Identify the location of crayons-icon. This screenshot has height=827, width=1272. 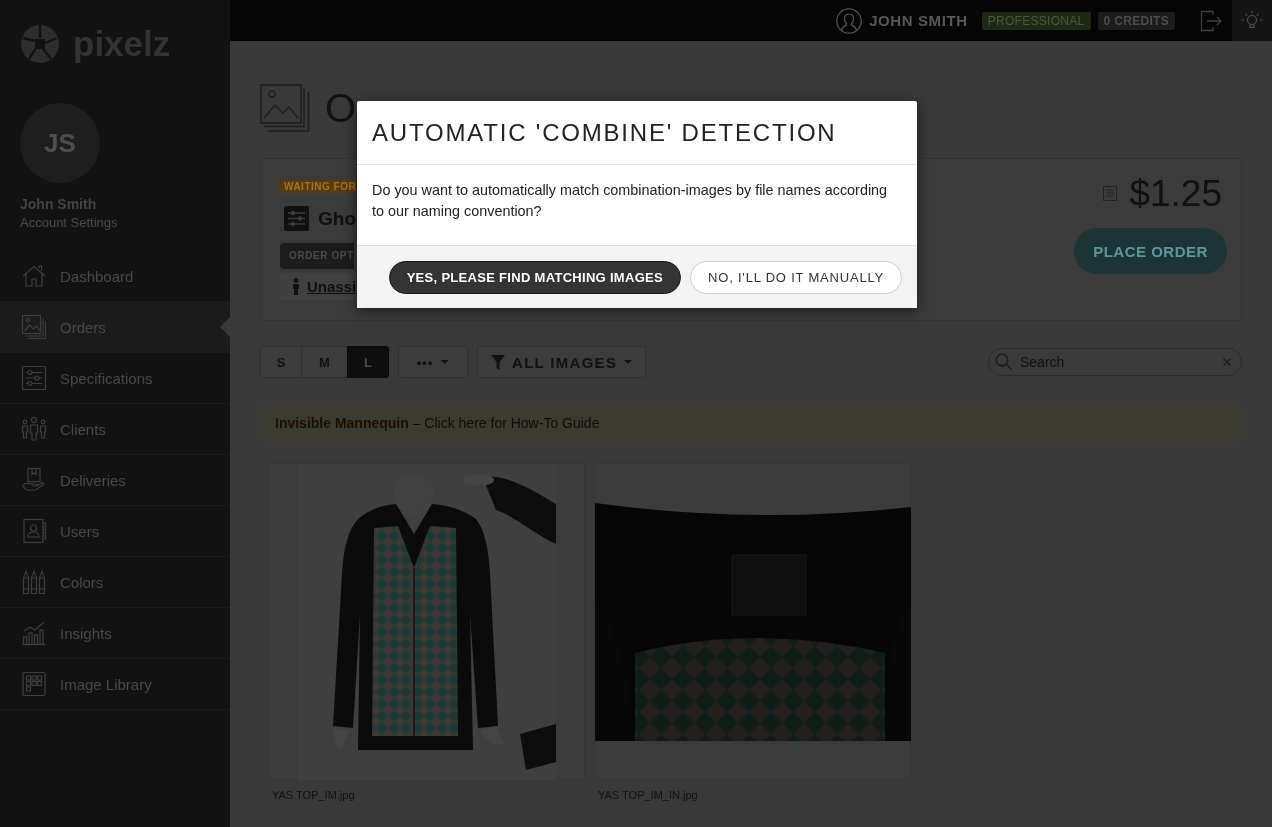
(34, 582).